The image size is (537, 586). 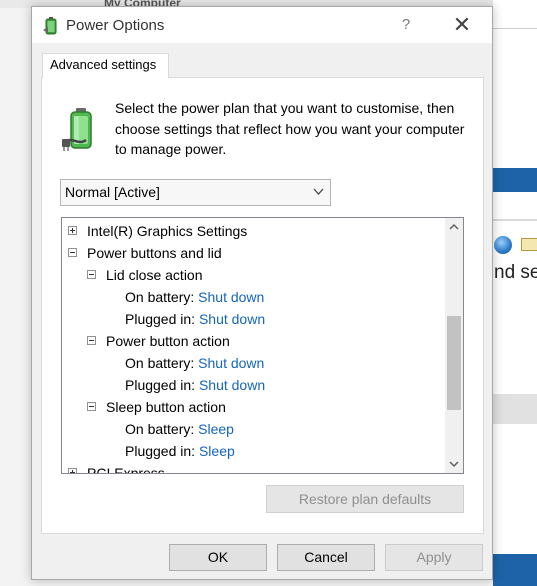 What do you see at coordinates (154, 253) in the screenshot?
I see `tree-item-label: Power buttons and lid` at bounding box center [154, 253].